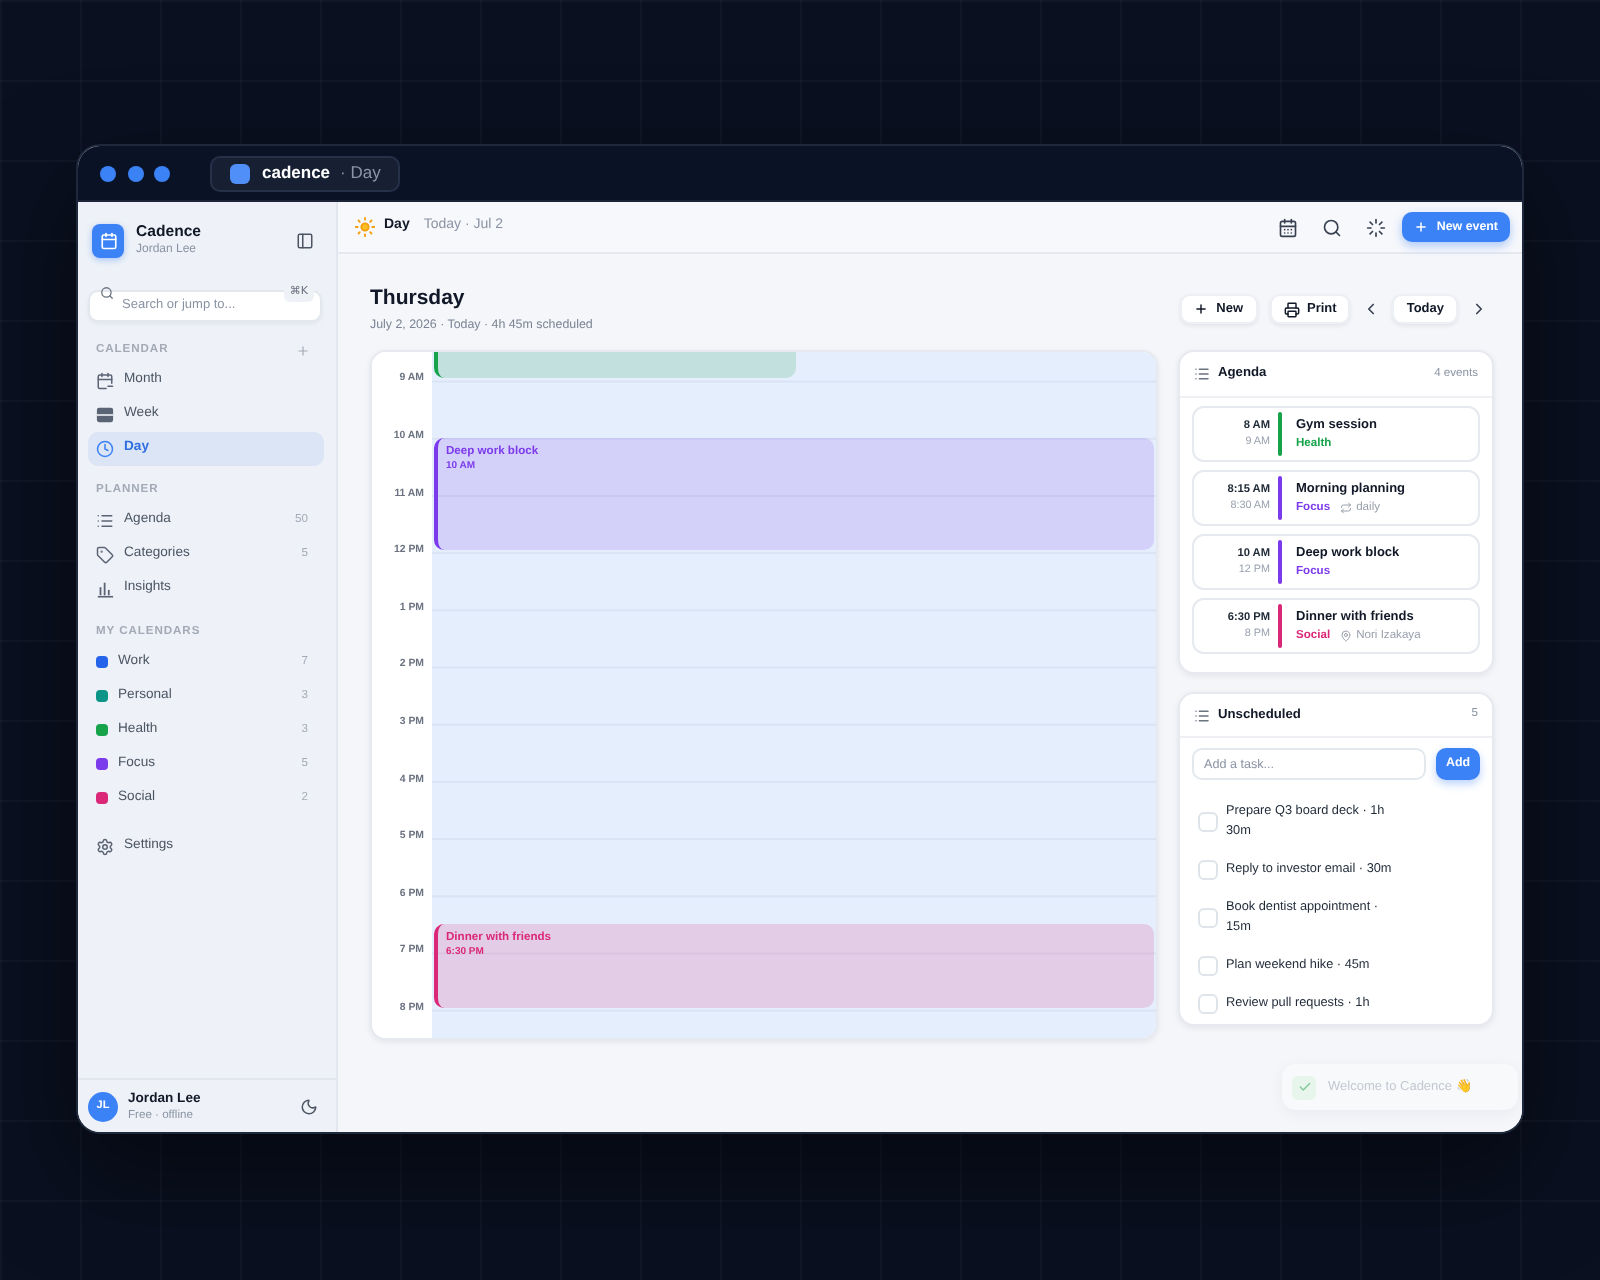 This screenshot has width=1600, height=1280. What do you see at coordinates (1291, 309) in the screenshot?
I see `printer-icon` at bounding box center [1291, 309].